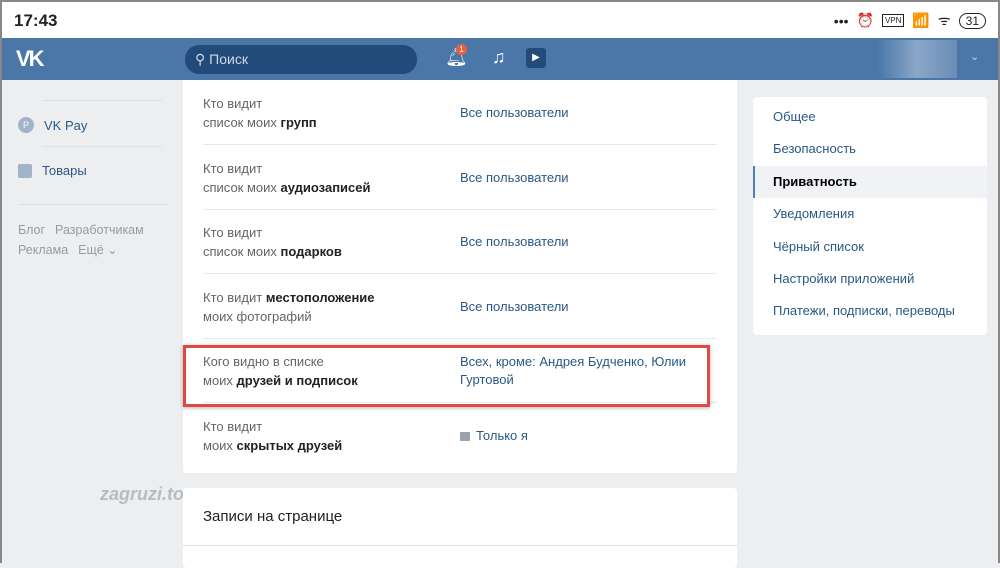 The height and width of the screenshot is (568, 1000). What do you see at coordinates (289, 445) in the screenshot?
I see `label-bold: скрытых друзей` at bounding box center [289, 445].